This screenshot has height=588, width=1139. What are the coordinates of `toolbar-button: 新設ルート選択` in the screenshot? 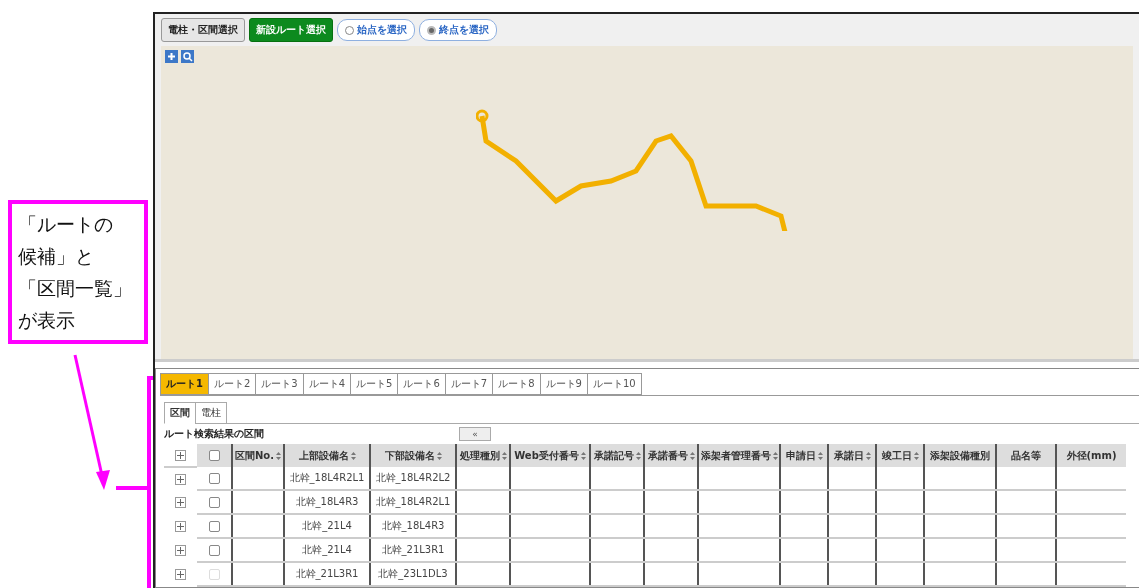 It's located at (291, 30).